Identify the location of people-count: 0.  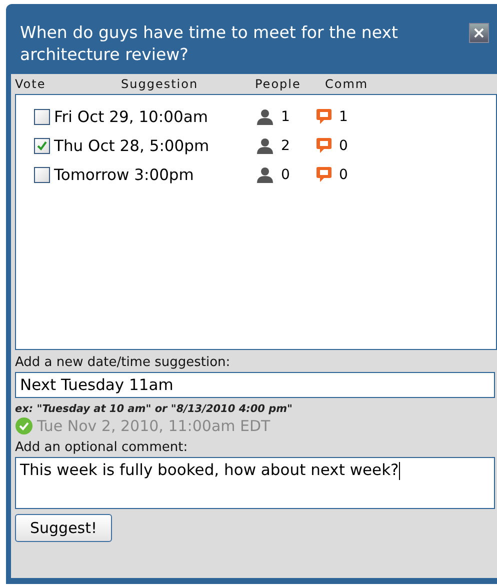
(285, 174).